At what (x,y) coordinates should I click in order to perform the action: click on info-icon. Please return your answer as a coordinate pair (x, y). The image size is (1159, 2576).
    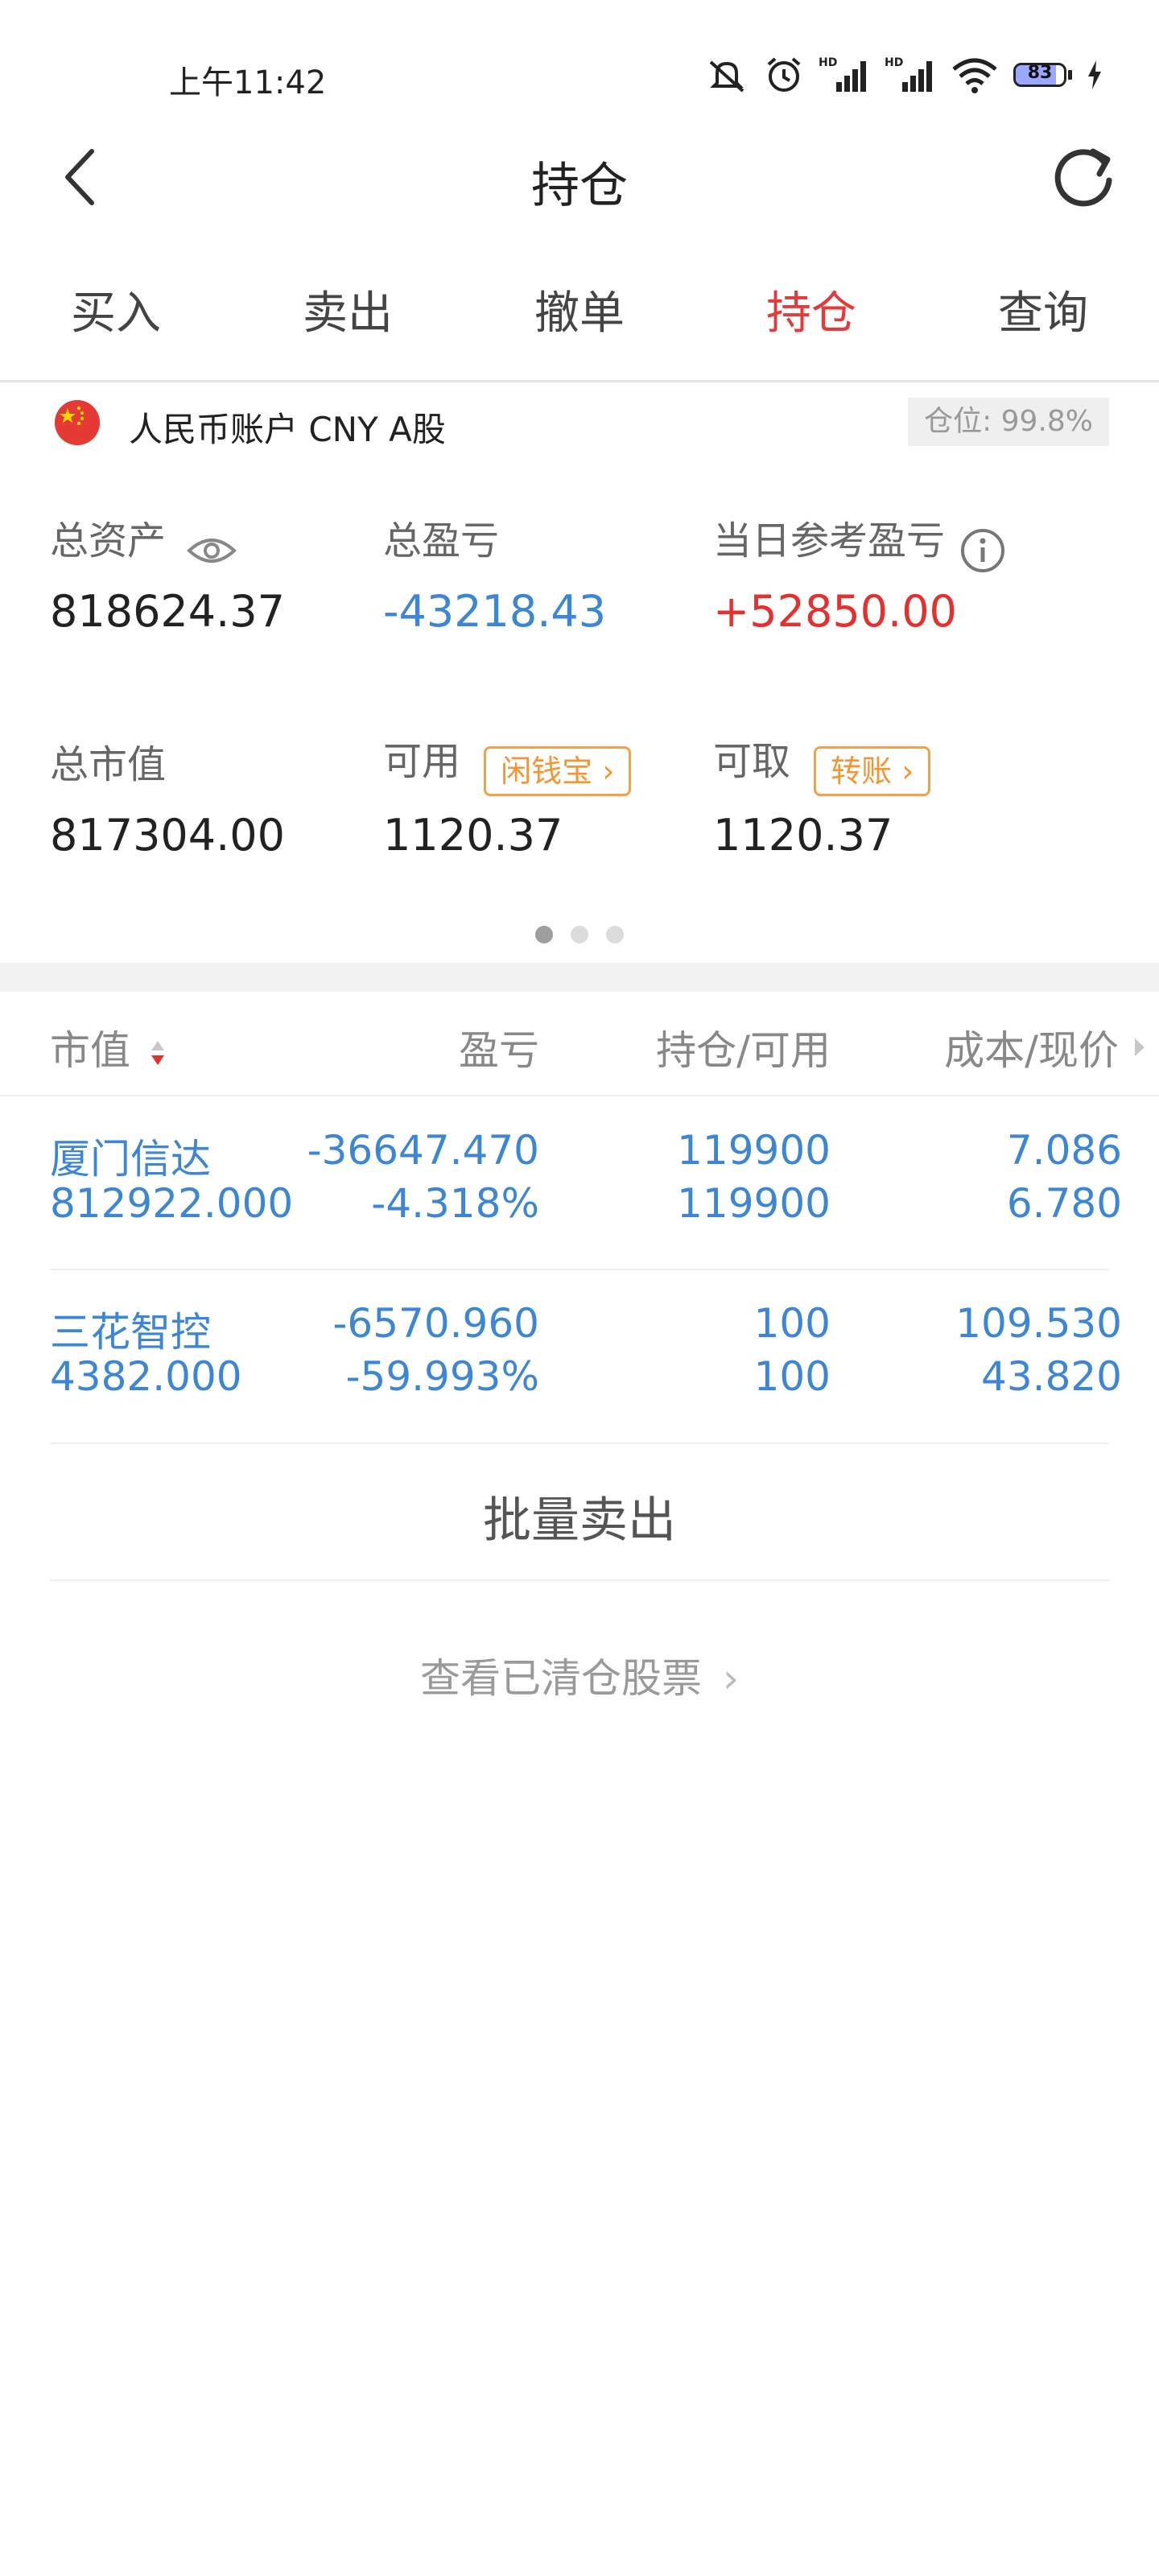
    Looking at the image, I should click on (983, 550).